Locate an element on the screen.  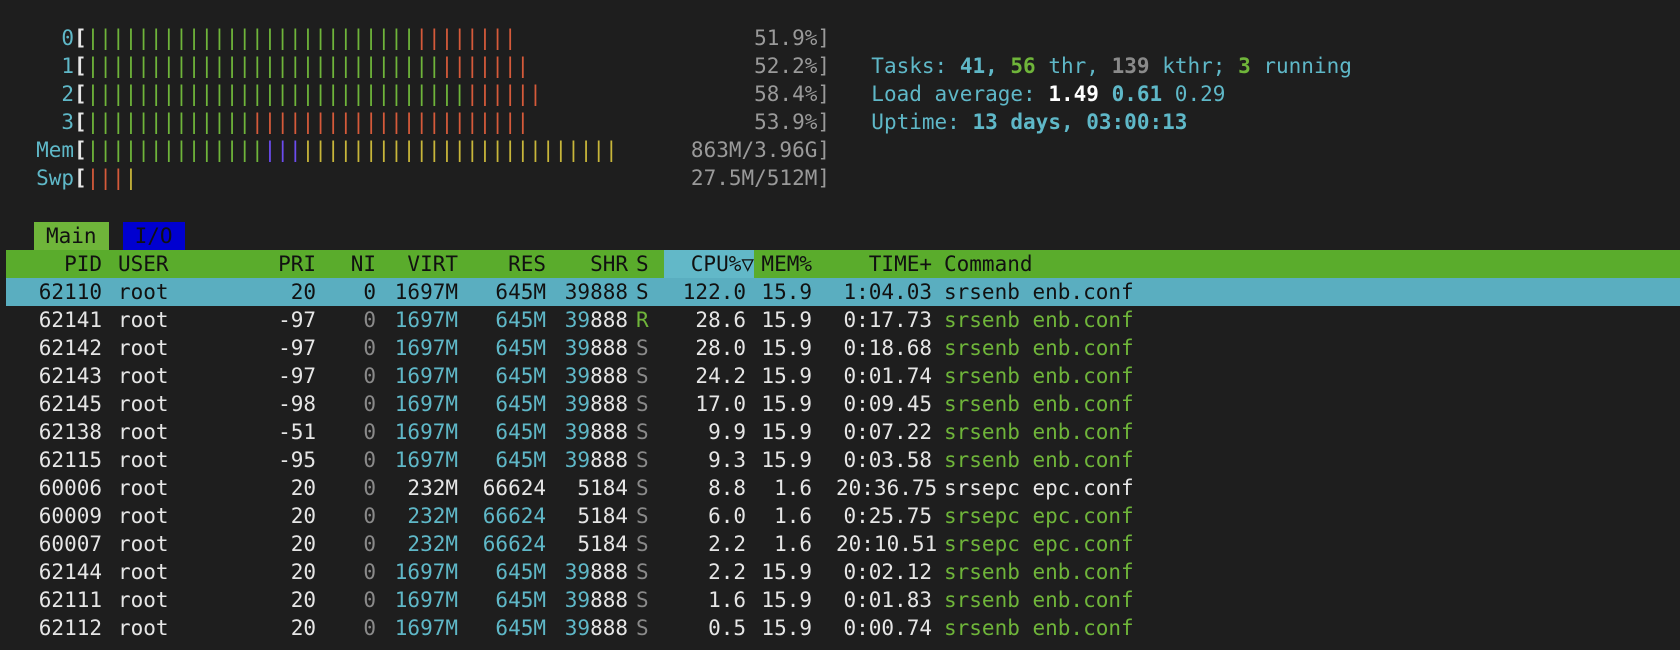
meter-label: Mem is located at coordinates (55, 150).